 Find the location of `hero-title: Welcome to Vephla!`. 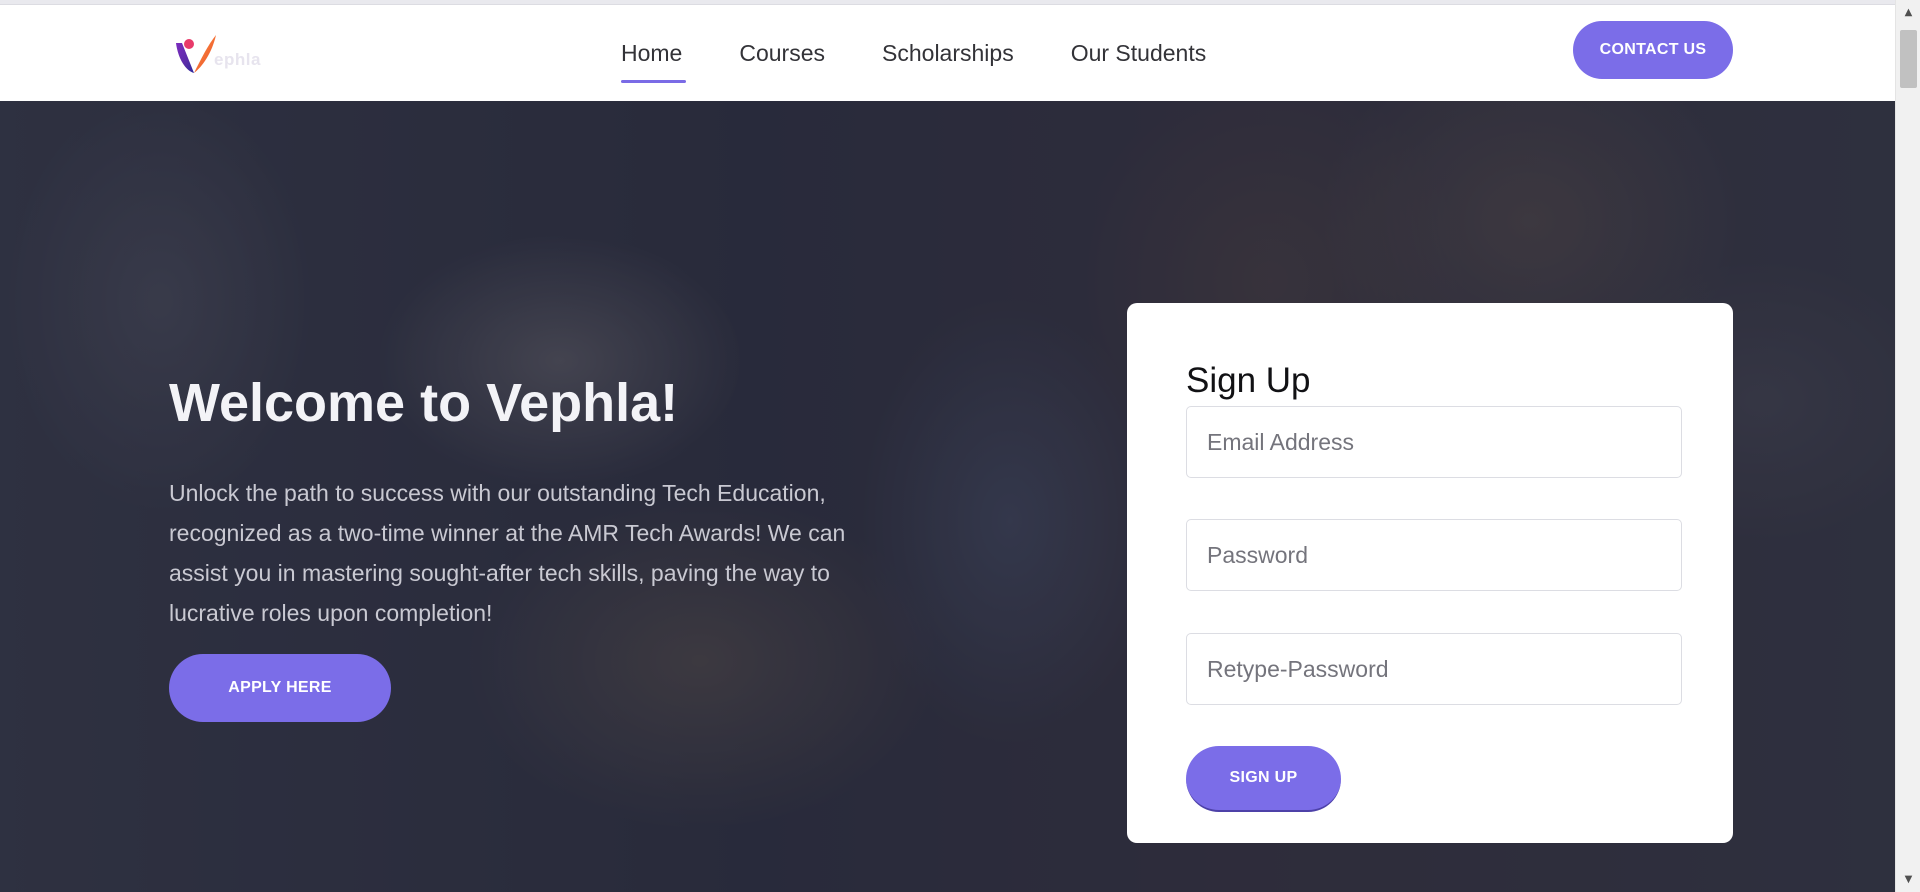

hero-title: Welcome to Vephla! is located at coordinates (424, 403).